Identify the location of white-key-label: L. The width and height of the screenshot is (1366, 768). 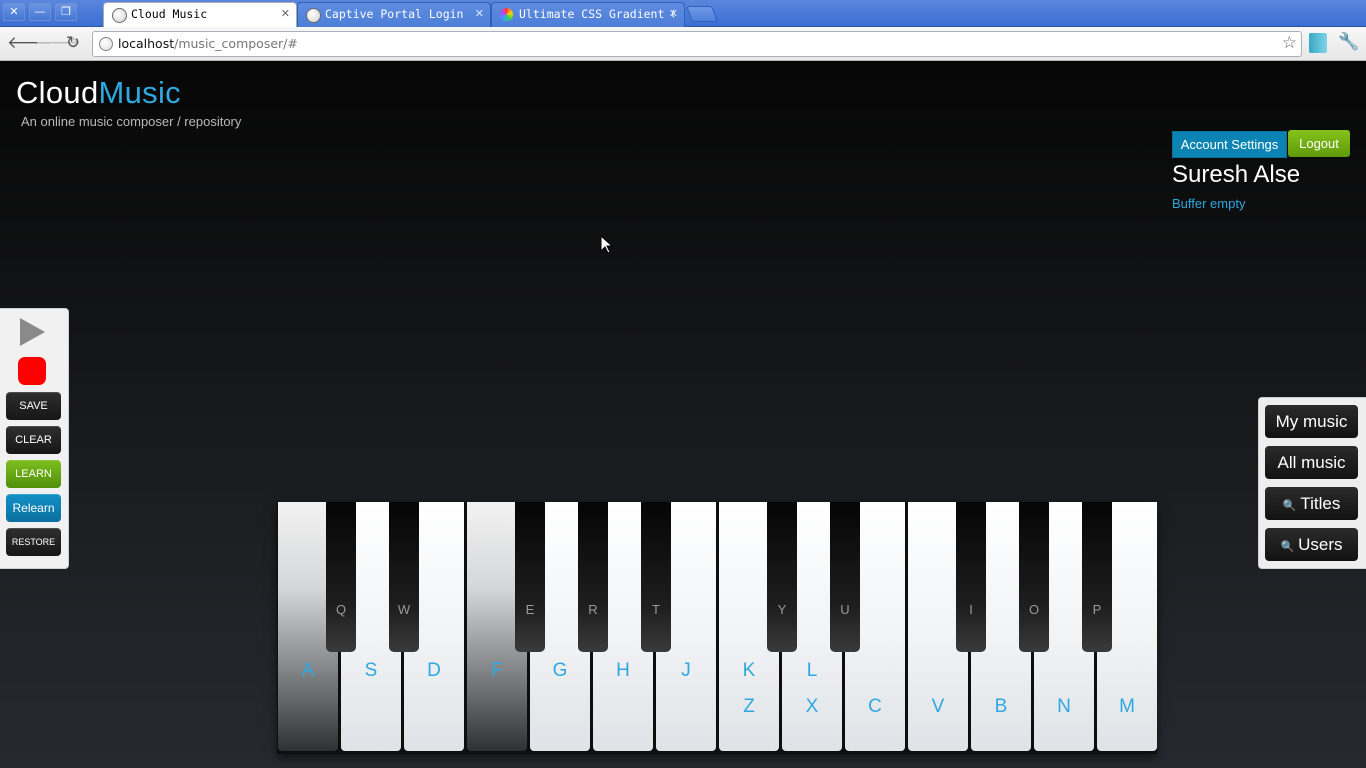
(812, 670).